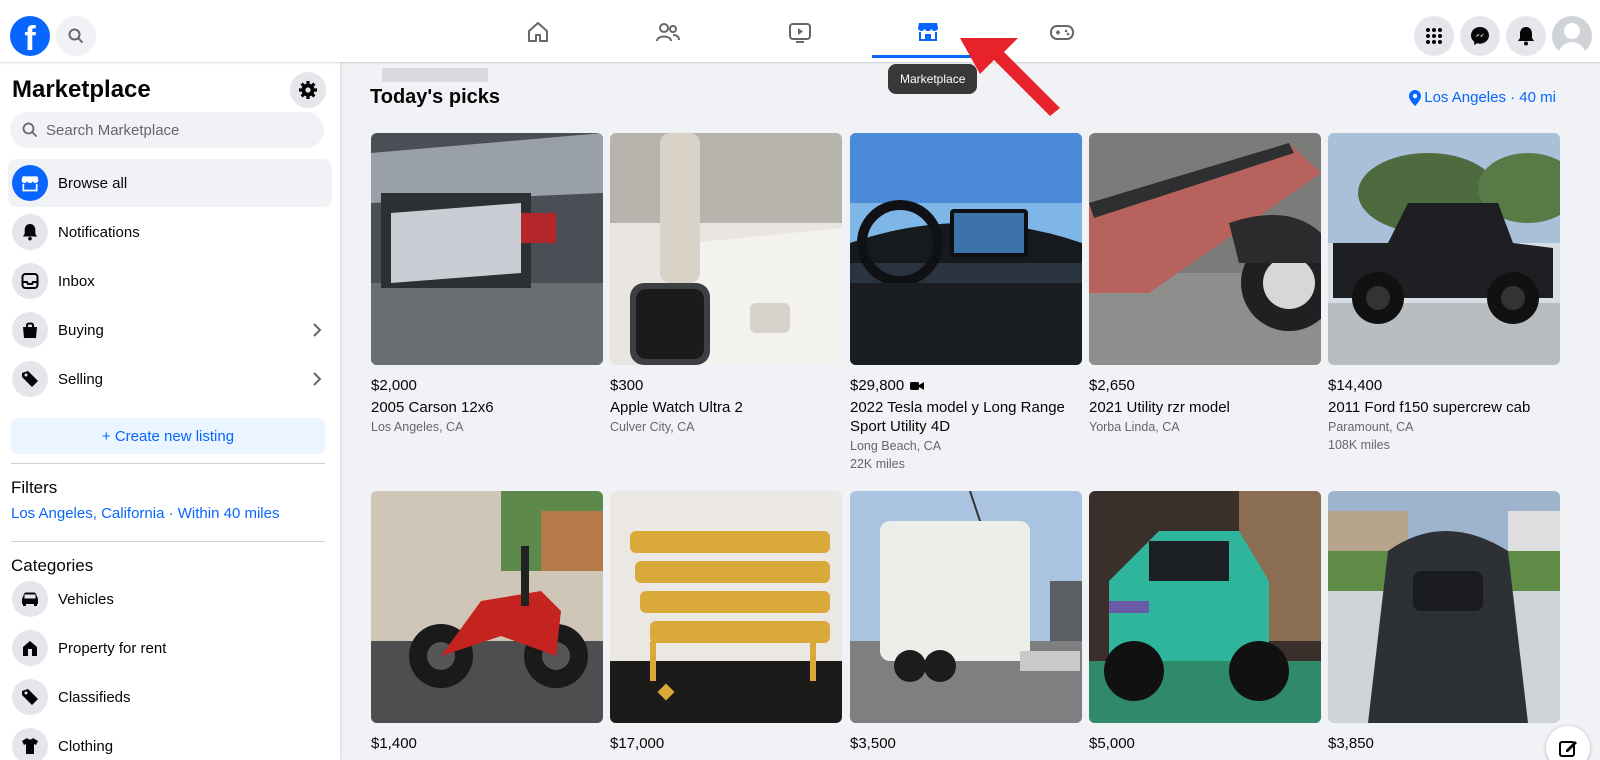  What do you see at coordinates (432, 407) in the screenshot?
I see `listing-title: 2005 Carson 12x6` at bounding box center [432, 407].